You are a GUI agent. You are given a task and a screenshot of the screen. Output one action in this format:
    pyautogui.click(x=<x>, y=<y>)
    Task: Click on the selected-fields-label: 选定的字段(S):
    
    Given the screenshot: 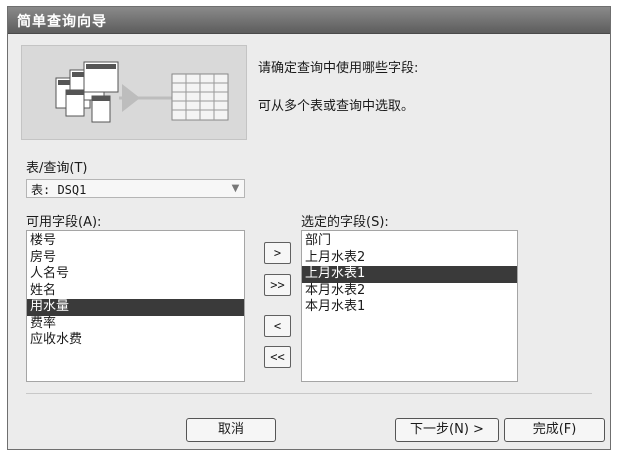 What is the action you would take?
    pyautogui.click(x=345, y=222)
    